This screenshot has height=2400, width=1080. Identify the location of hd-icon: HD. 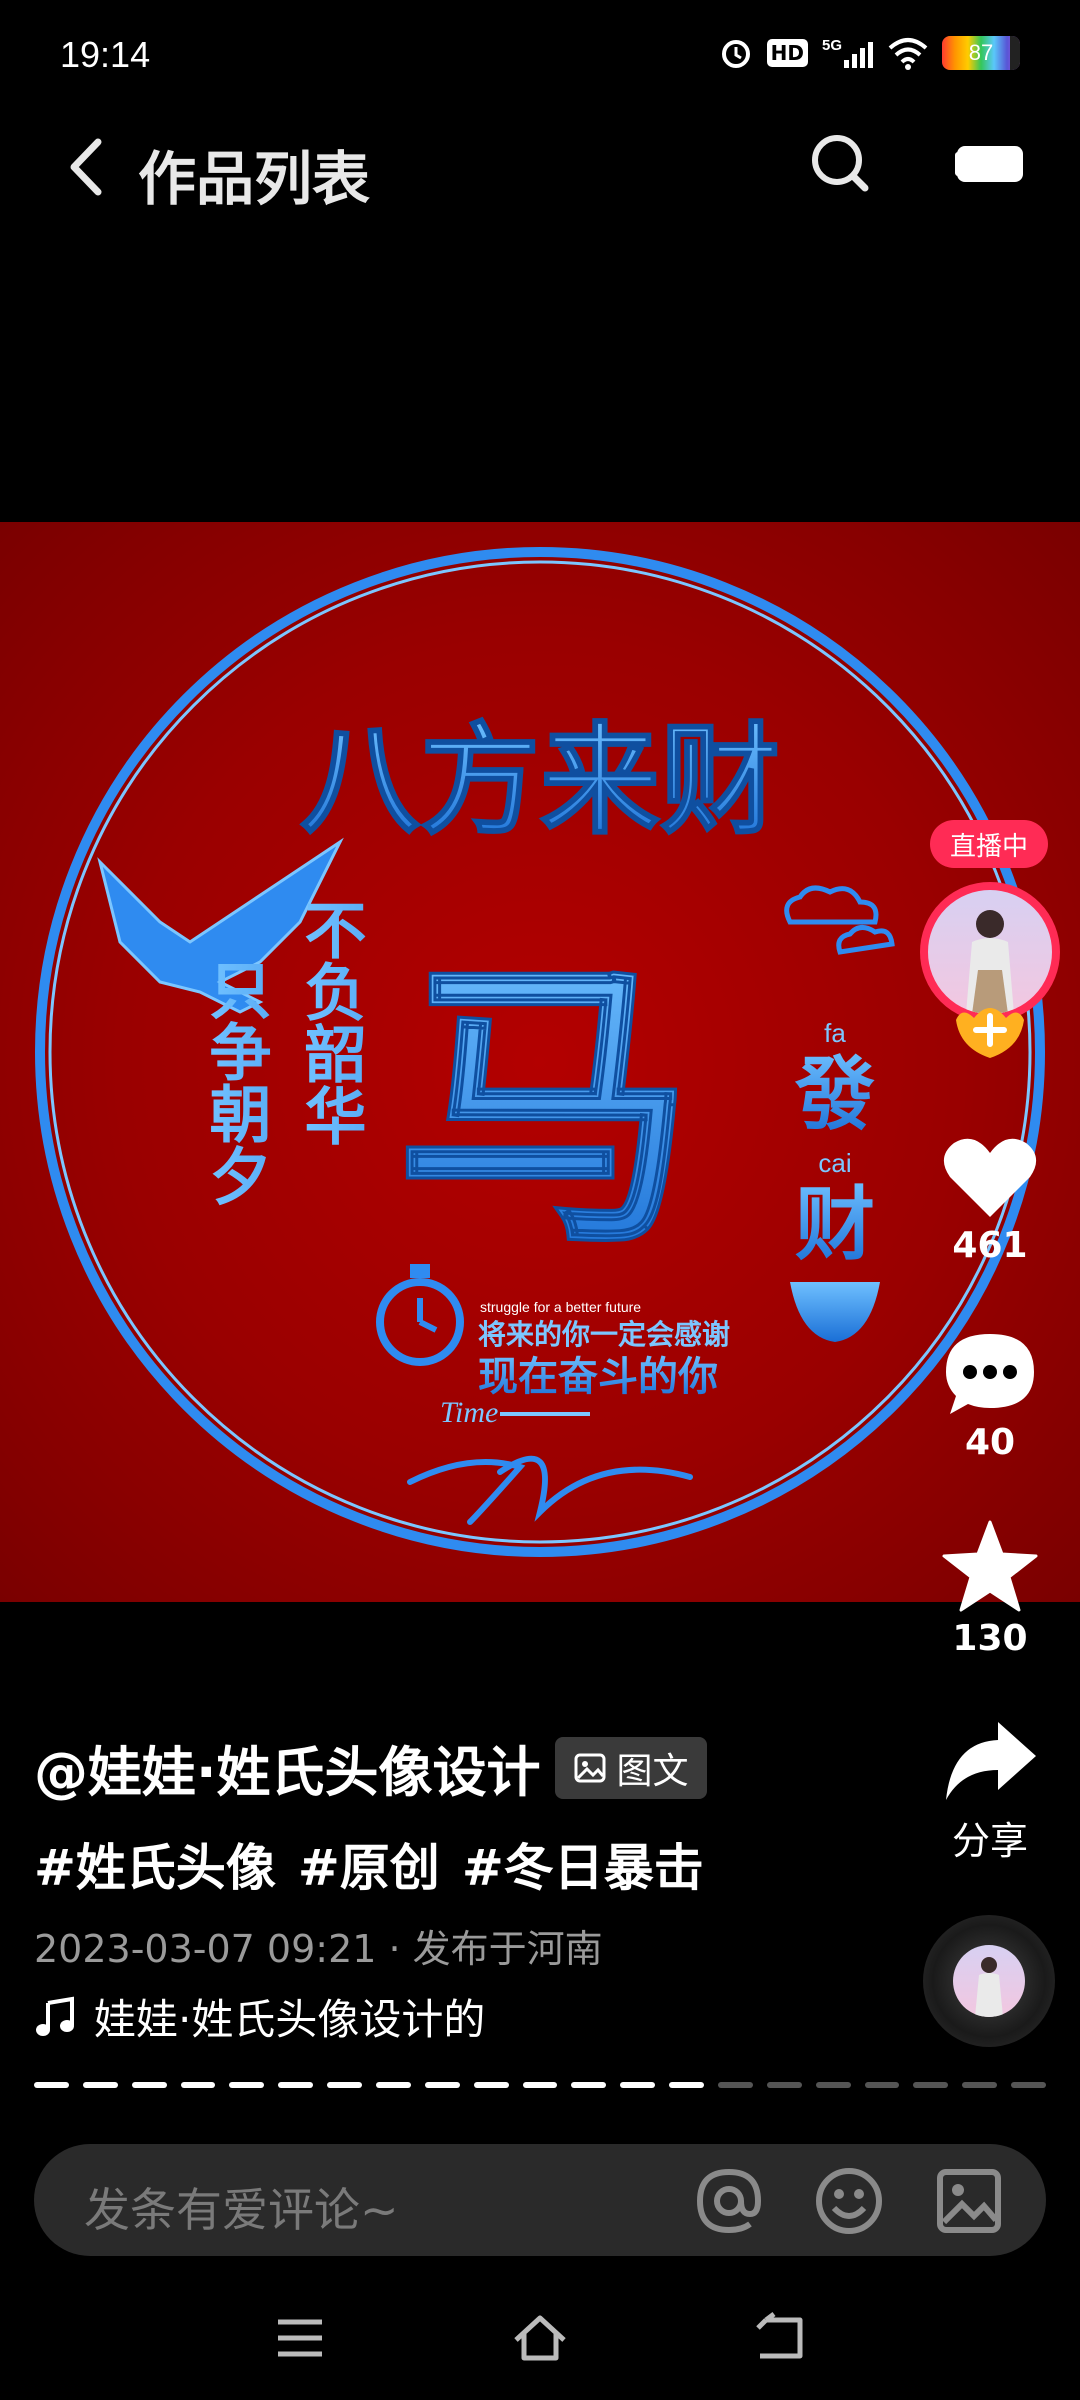
(787, 53).